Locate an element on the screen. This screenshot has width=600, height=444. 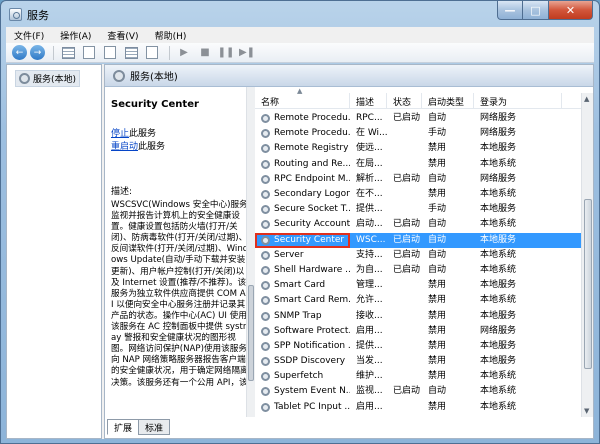
service-row: Remote Procedu... RPC... 已启动 自动 网络服务 is located at coordinates (418, 118).